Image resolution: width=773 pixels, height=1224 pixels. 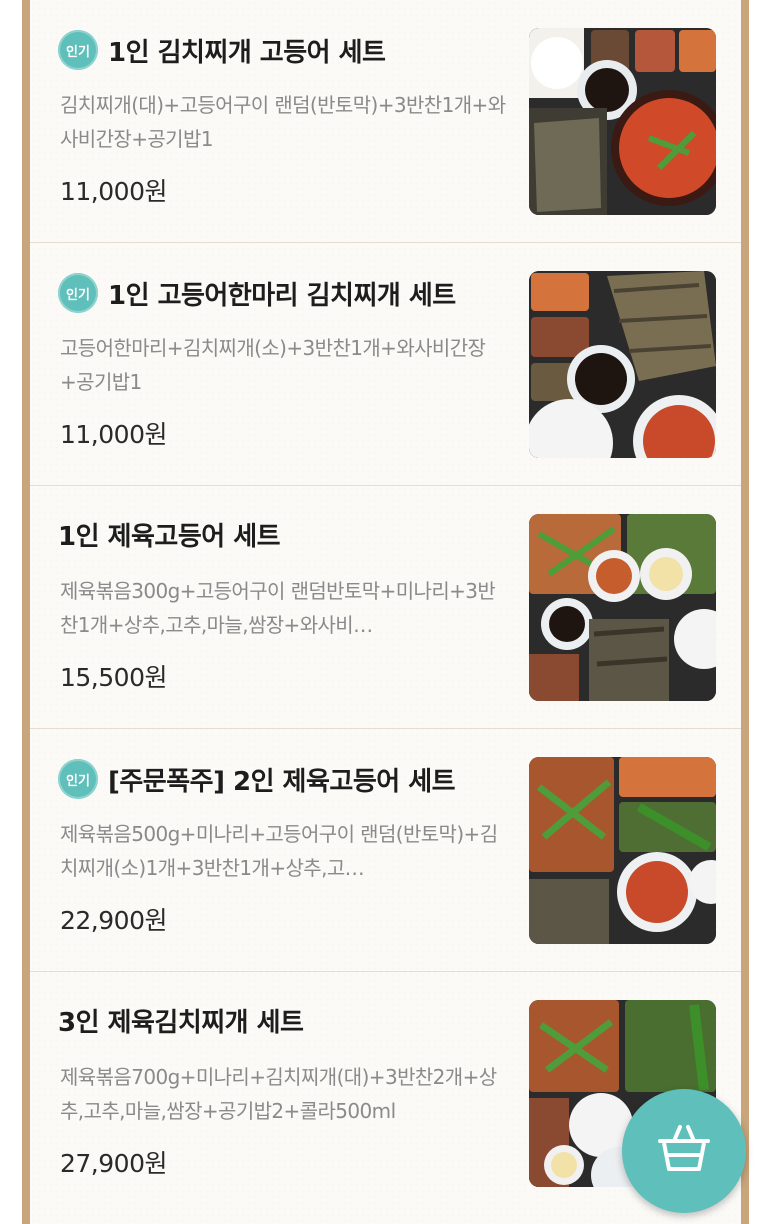 I want to click on cart-button, so click(x=684, y=1151).